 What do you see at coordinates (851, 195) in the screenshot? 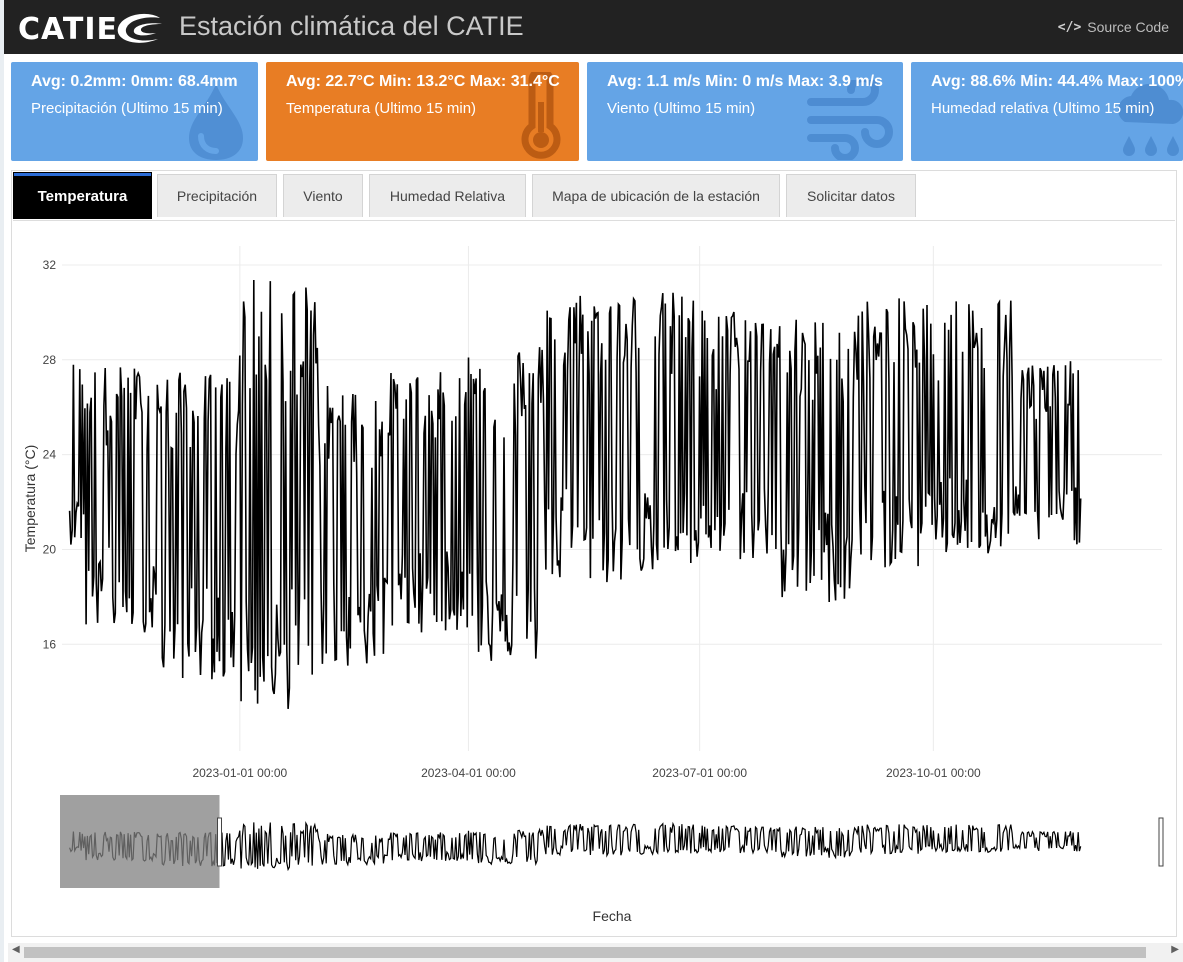
I see `tab-solicitar-datos: Solicitar datos` at bounding box center [851, 195].